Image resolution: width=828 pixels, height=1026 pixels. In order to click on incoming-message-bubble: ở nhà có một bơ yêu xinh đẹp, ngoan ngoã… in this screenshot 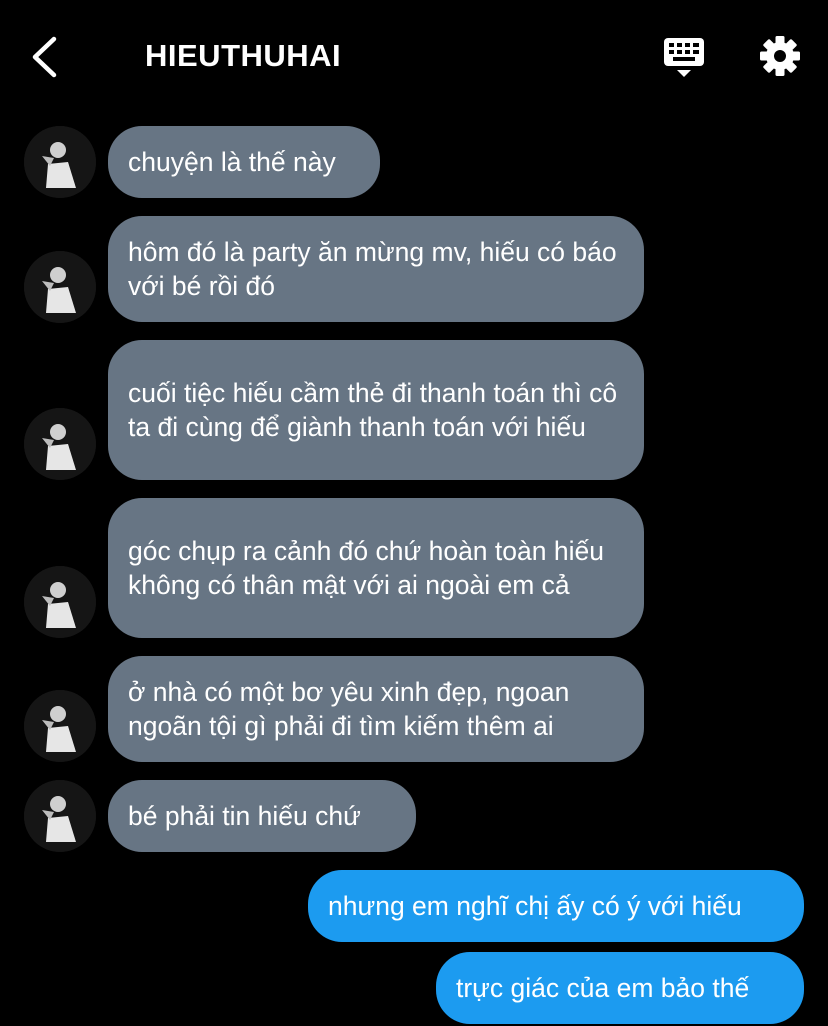, I will do `click(376, 709)`.